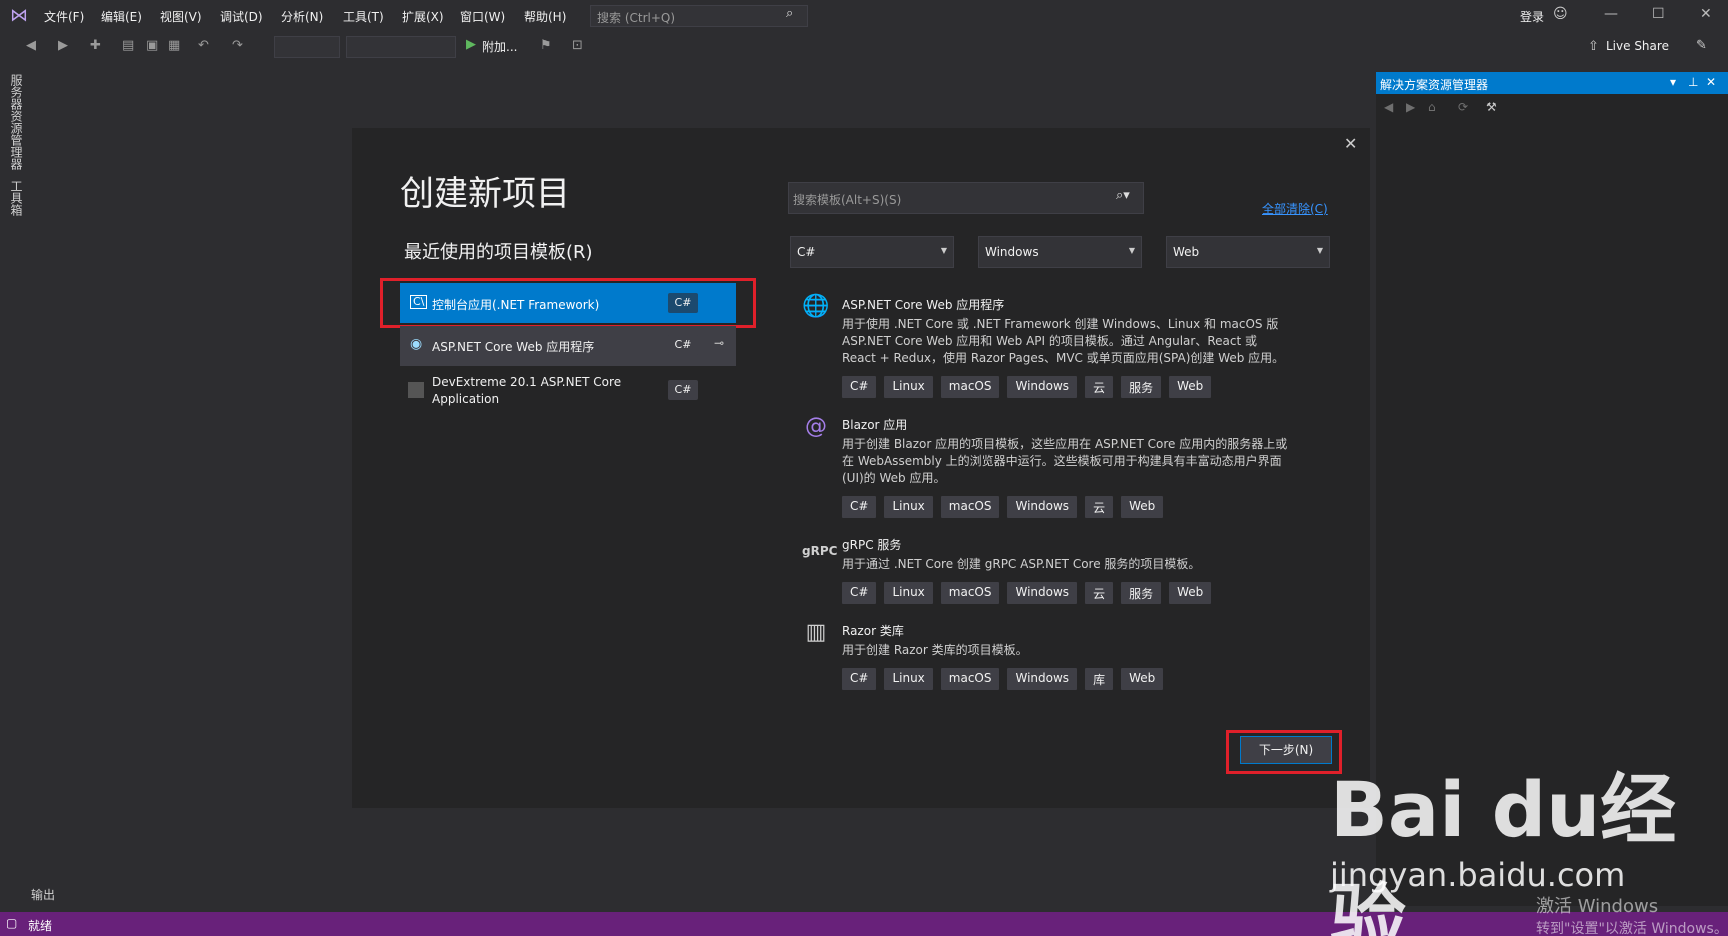  Describe the element at coordinates (806, 252) in the screenshot. I see `language-filter-value: C#` at that location.